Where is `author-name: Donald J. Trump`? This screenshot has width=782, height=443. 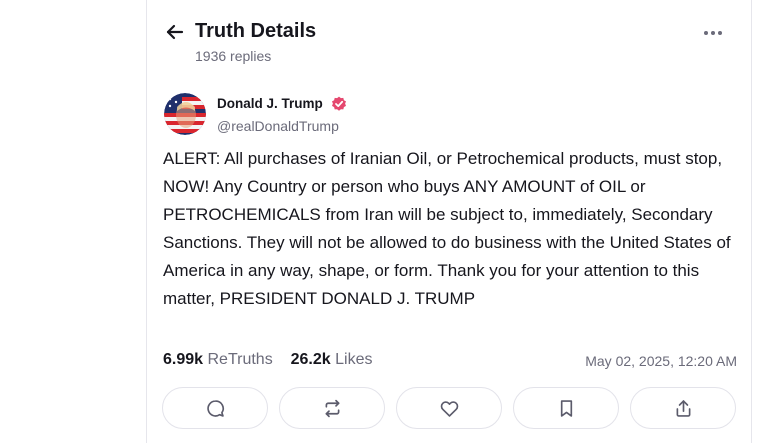 author-name: Donald J. Trump is located at coordinates (270, 103).